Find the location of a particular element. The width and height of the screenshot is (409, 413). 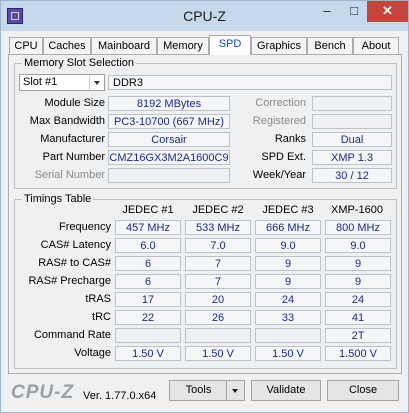

serial-number-label: Serial Number is located at coordinates (69, 175).